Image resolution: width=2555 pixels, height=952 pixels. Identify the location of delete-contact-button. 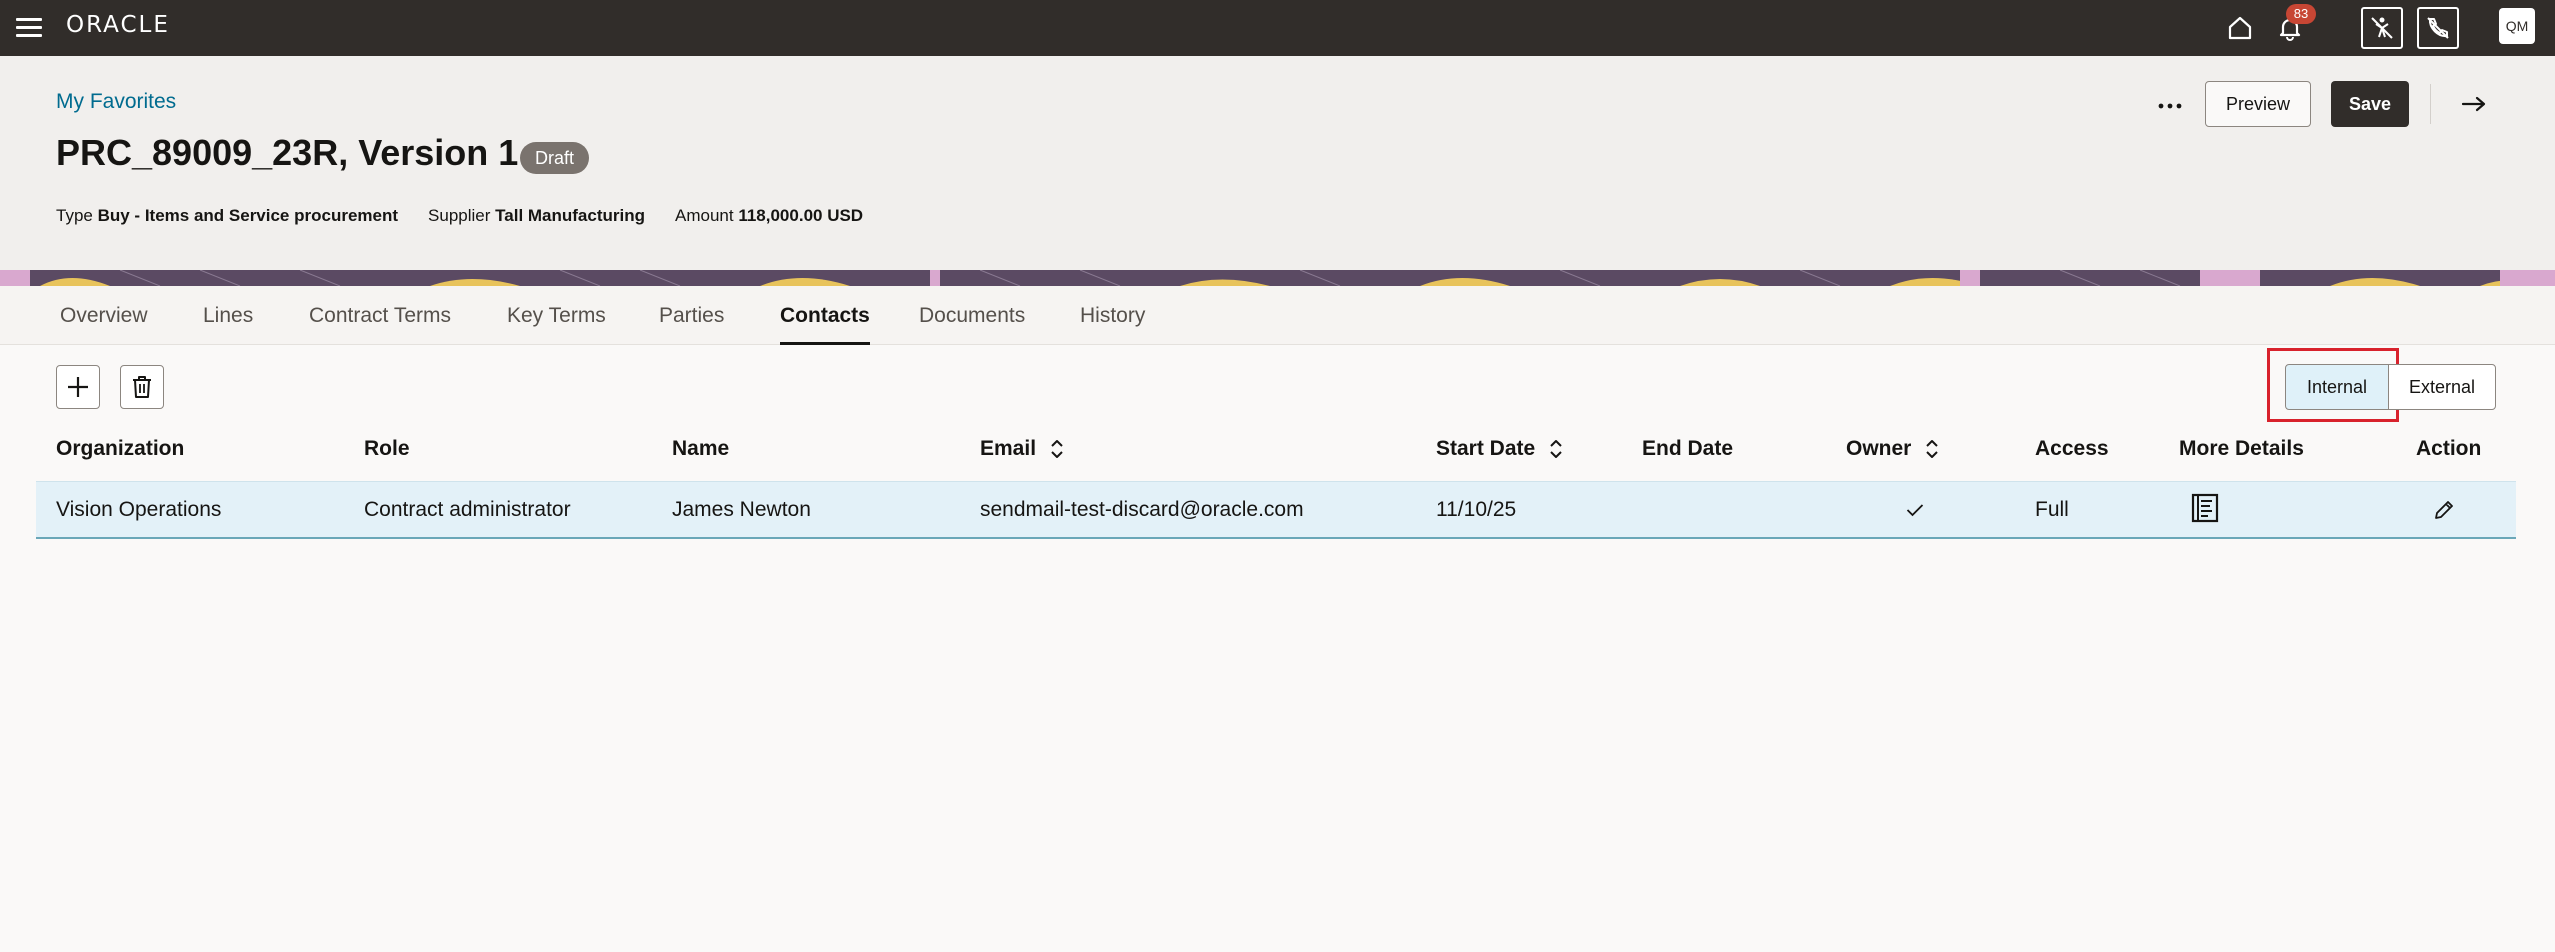
(142, 387).